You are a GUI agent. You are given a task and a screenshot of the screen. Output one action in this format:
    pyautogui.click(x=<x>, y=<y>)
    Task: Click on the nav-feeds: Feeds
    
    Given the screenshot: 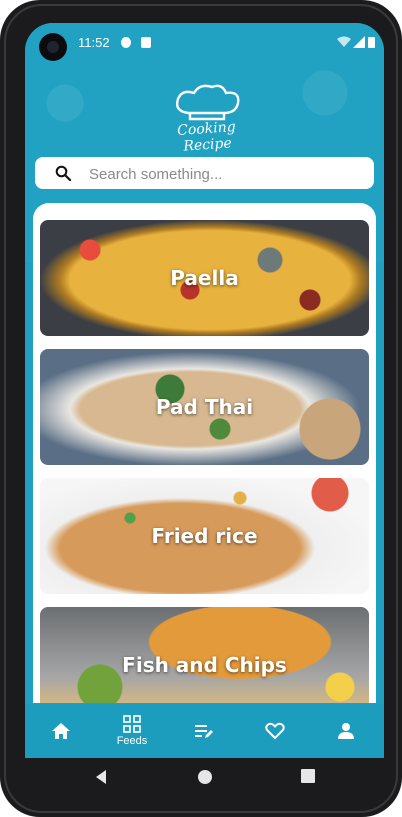 What is the action you would take?
    pyautogui.click(x=132, y=731)
    